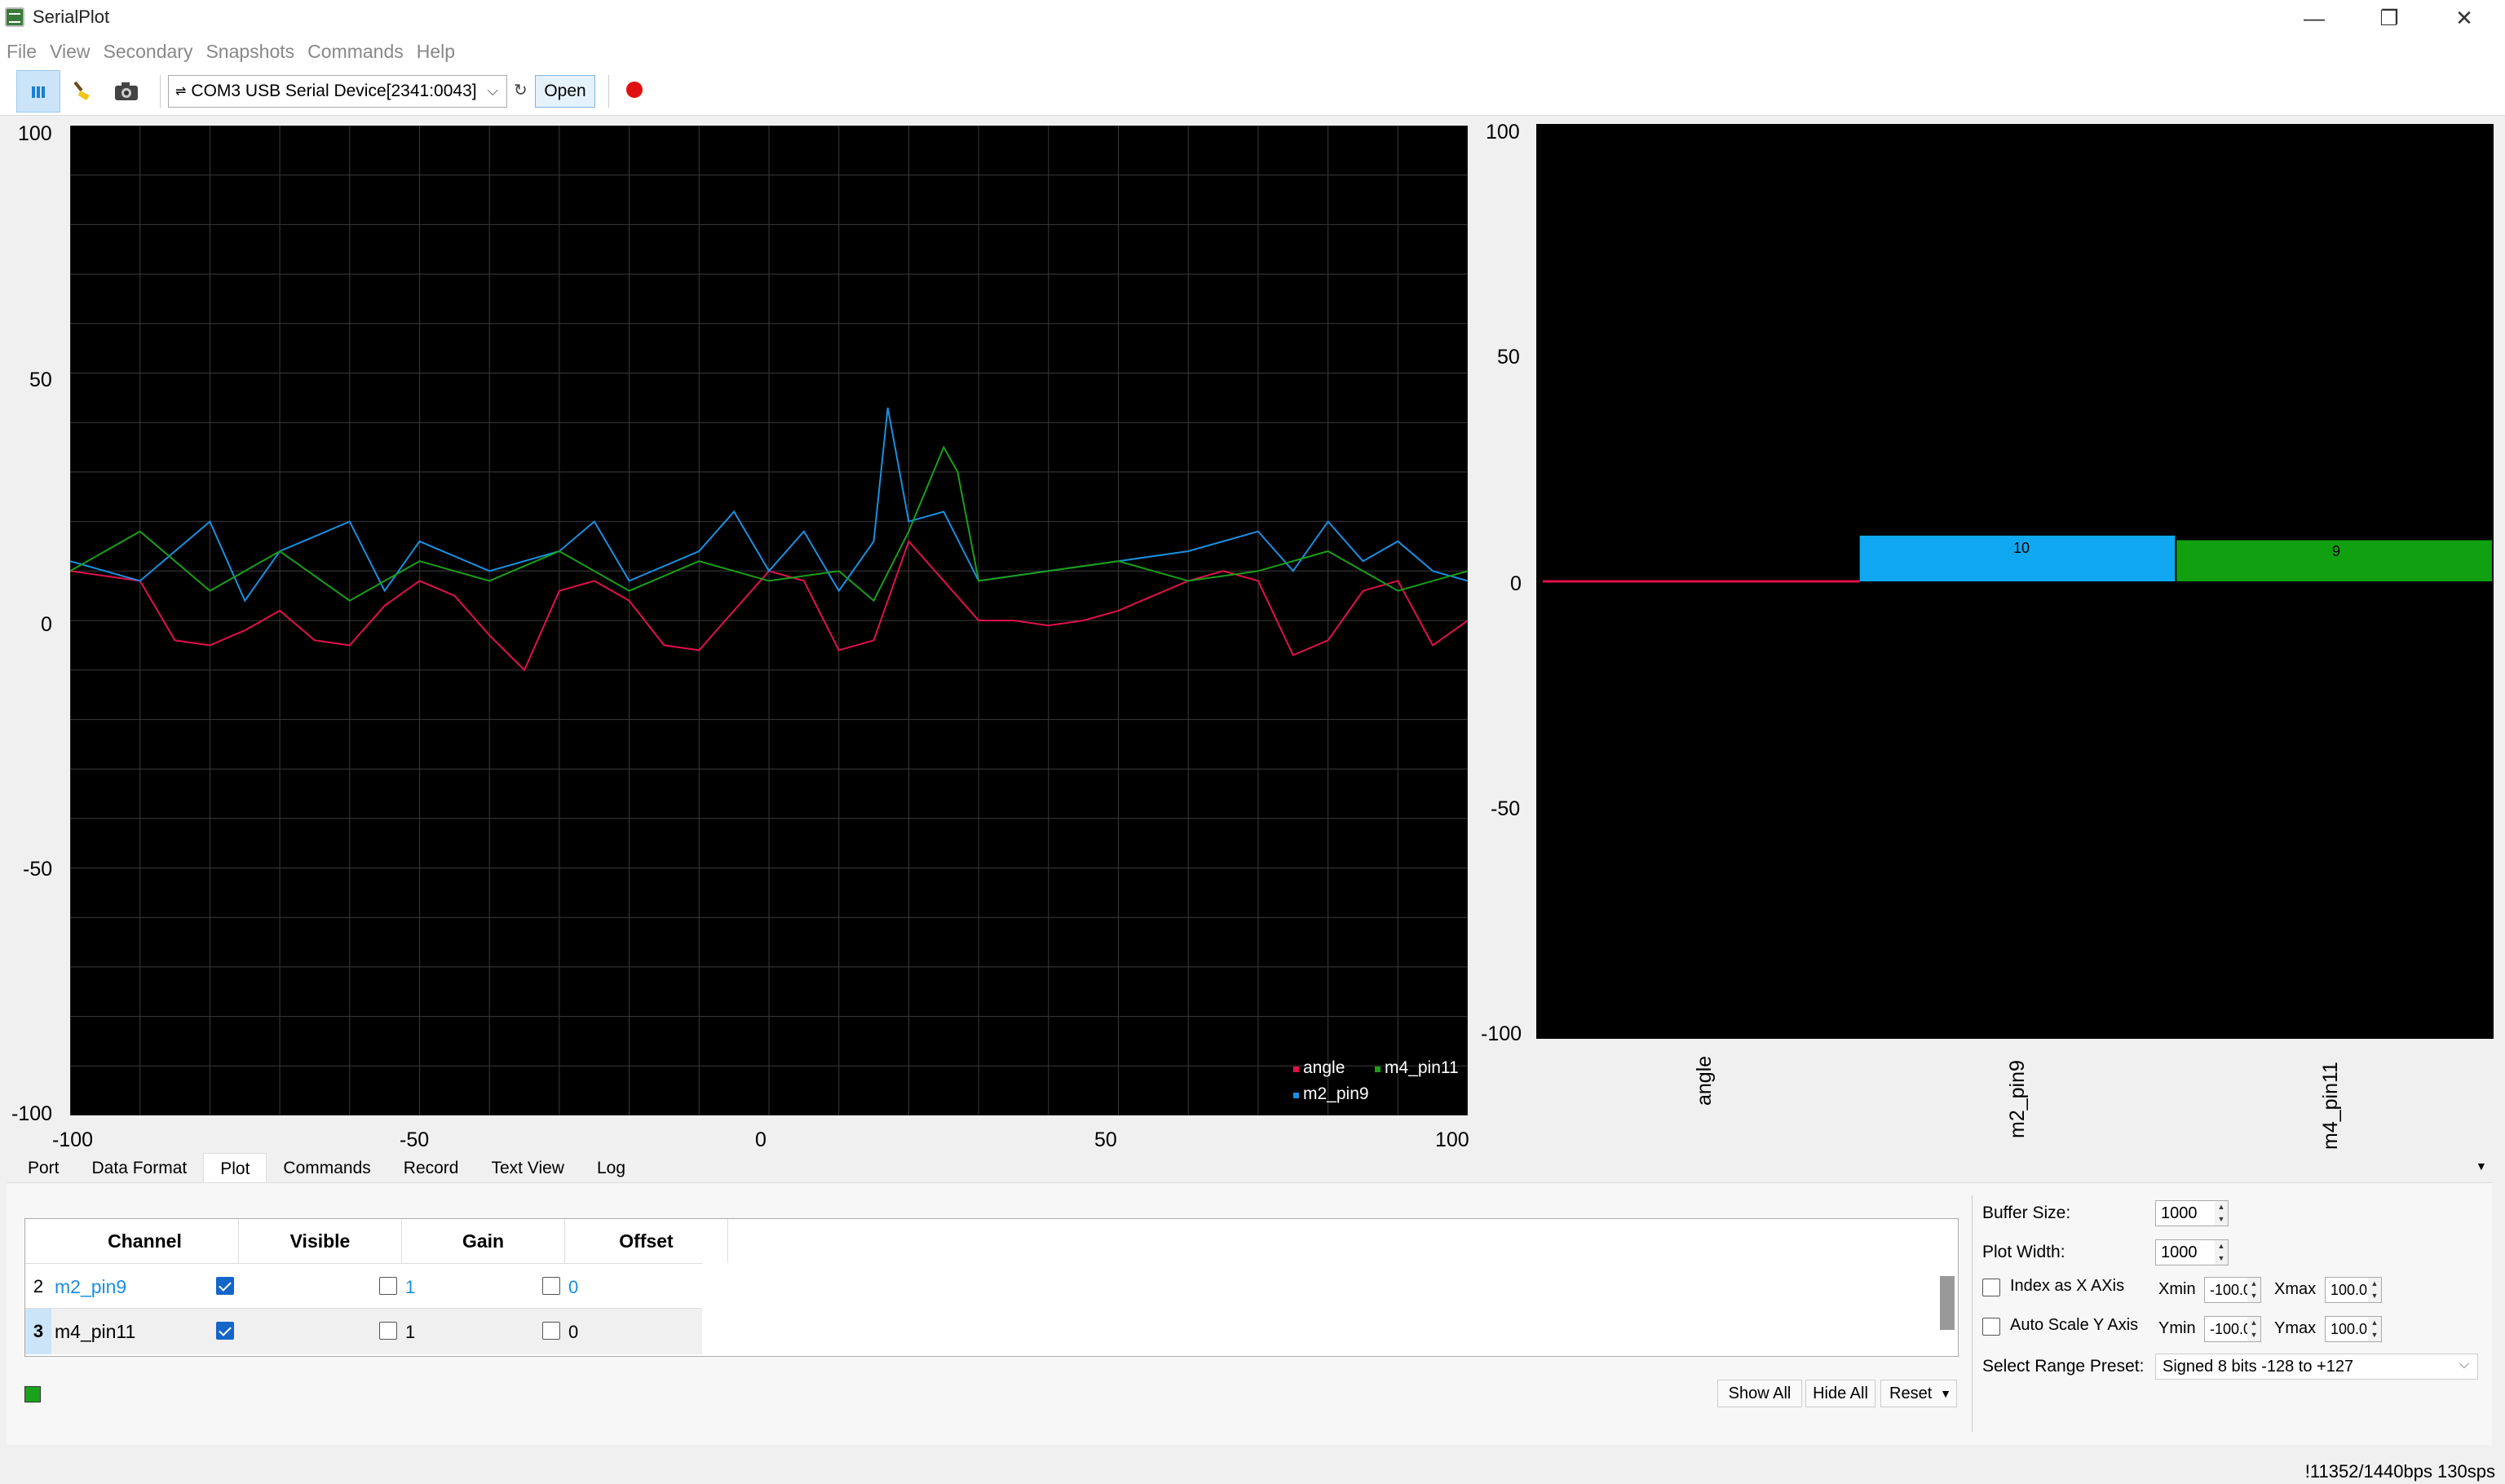 This screenshot has height=1484, width=2505. I want to click on buffer-size-label: Buffer Size:, so click(2026, 1213).